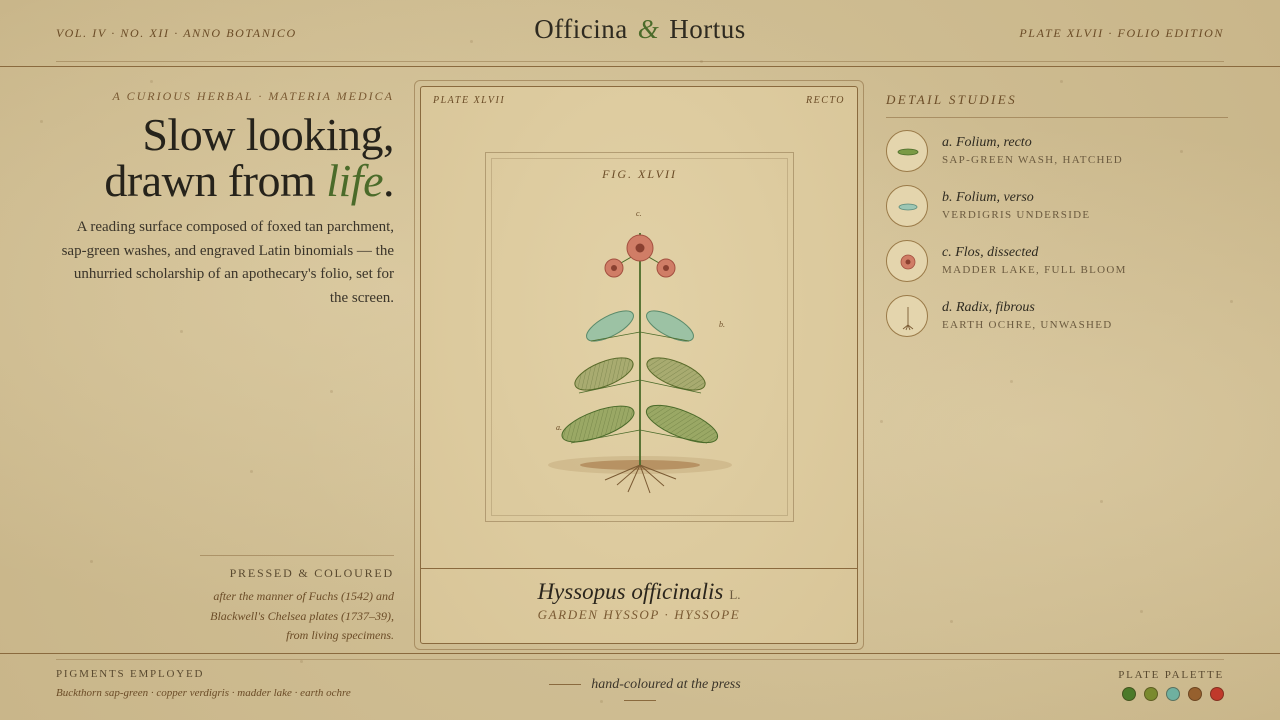 This screenshot has height=720, width=1280. Describe the element at coordinates (988, 197) in the screenshot. I see `study-name: b. Folium, verso` at that location.